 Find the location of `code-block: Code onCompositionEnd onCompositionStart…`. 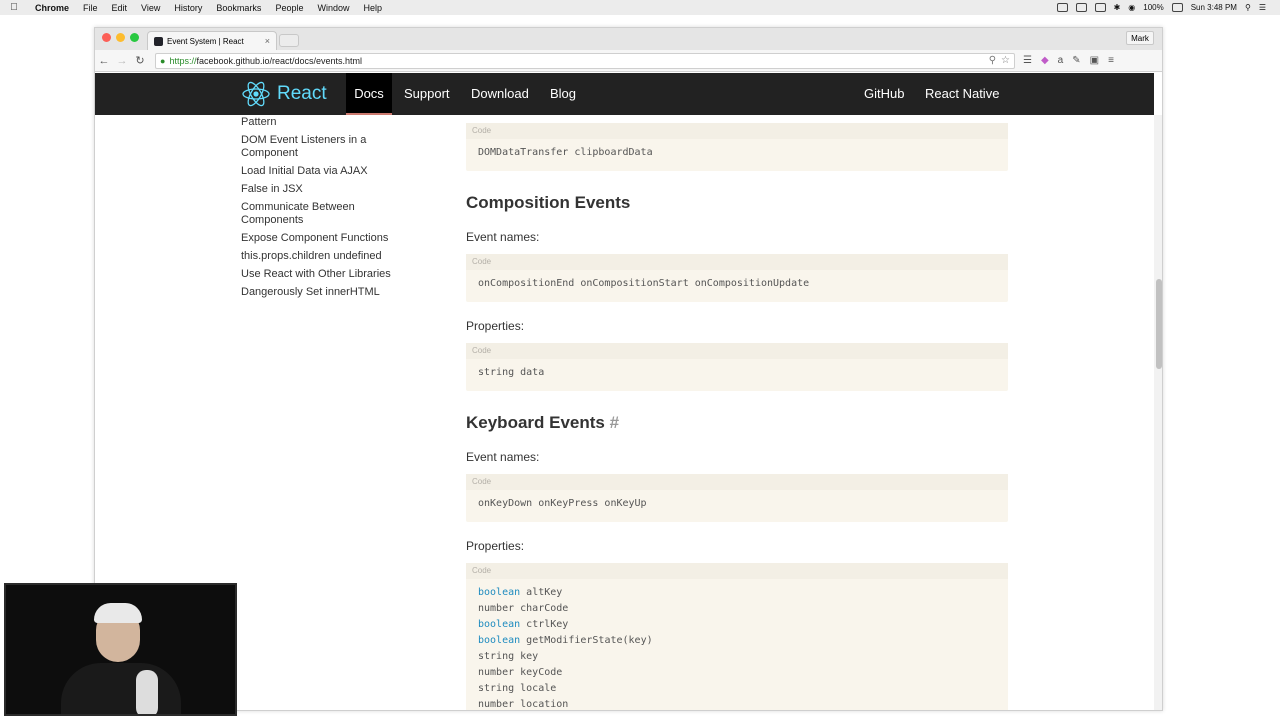

code-block: Code onCompositionEnd onCompositionStart… is located at coordinates (737, 278).